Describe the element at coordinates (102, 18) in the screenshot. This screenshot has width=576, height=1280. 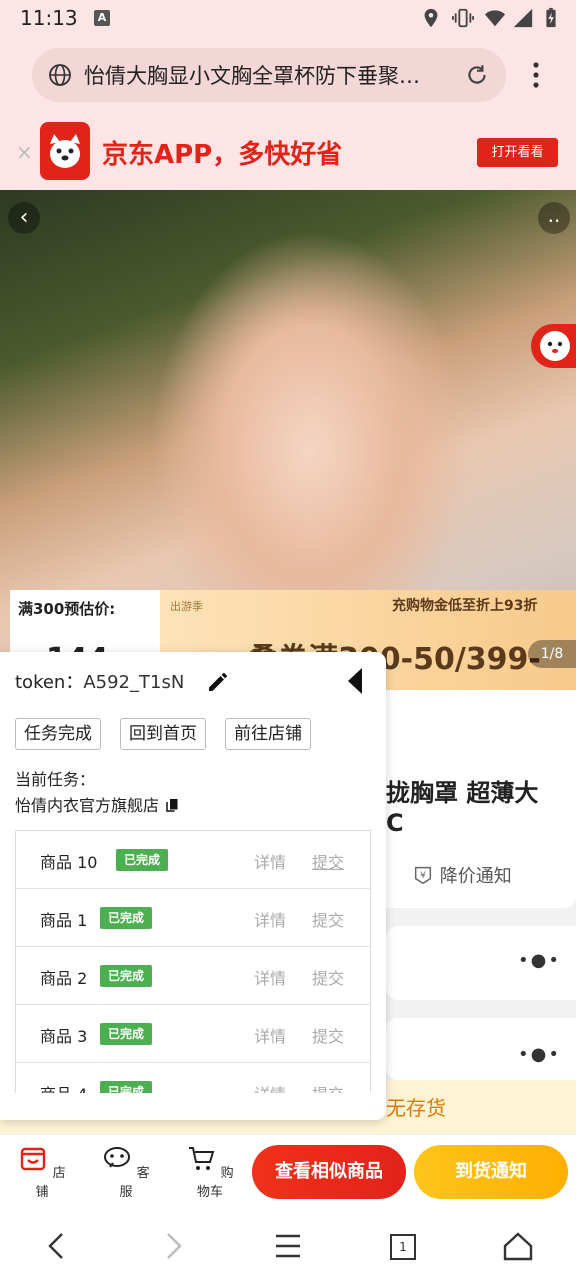
I see `notification-a-icon: A` at that location.